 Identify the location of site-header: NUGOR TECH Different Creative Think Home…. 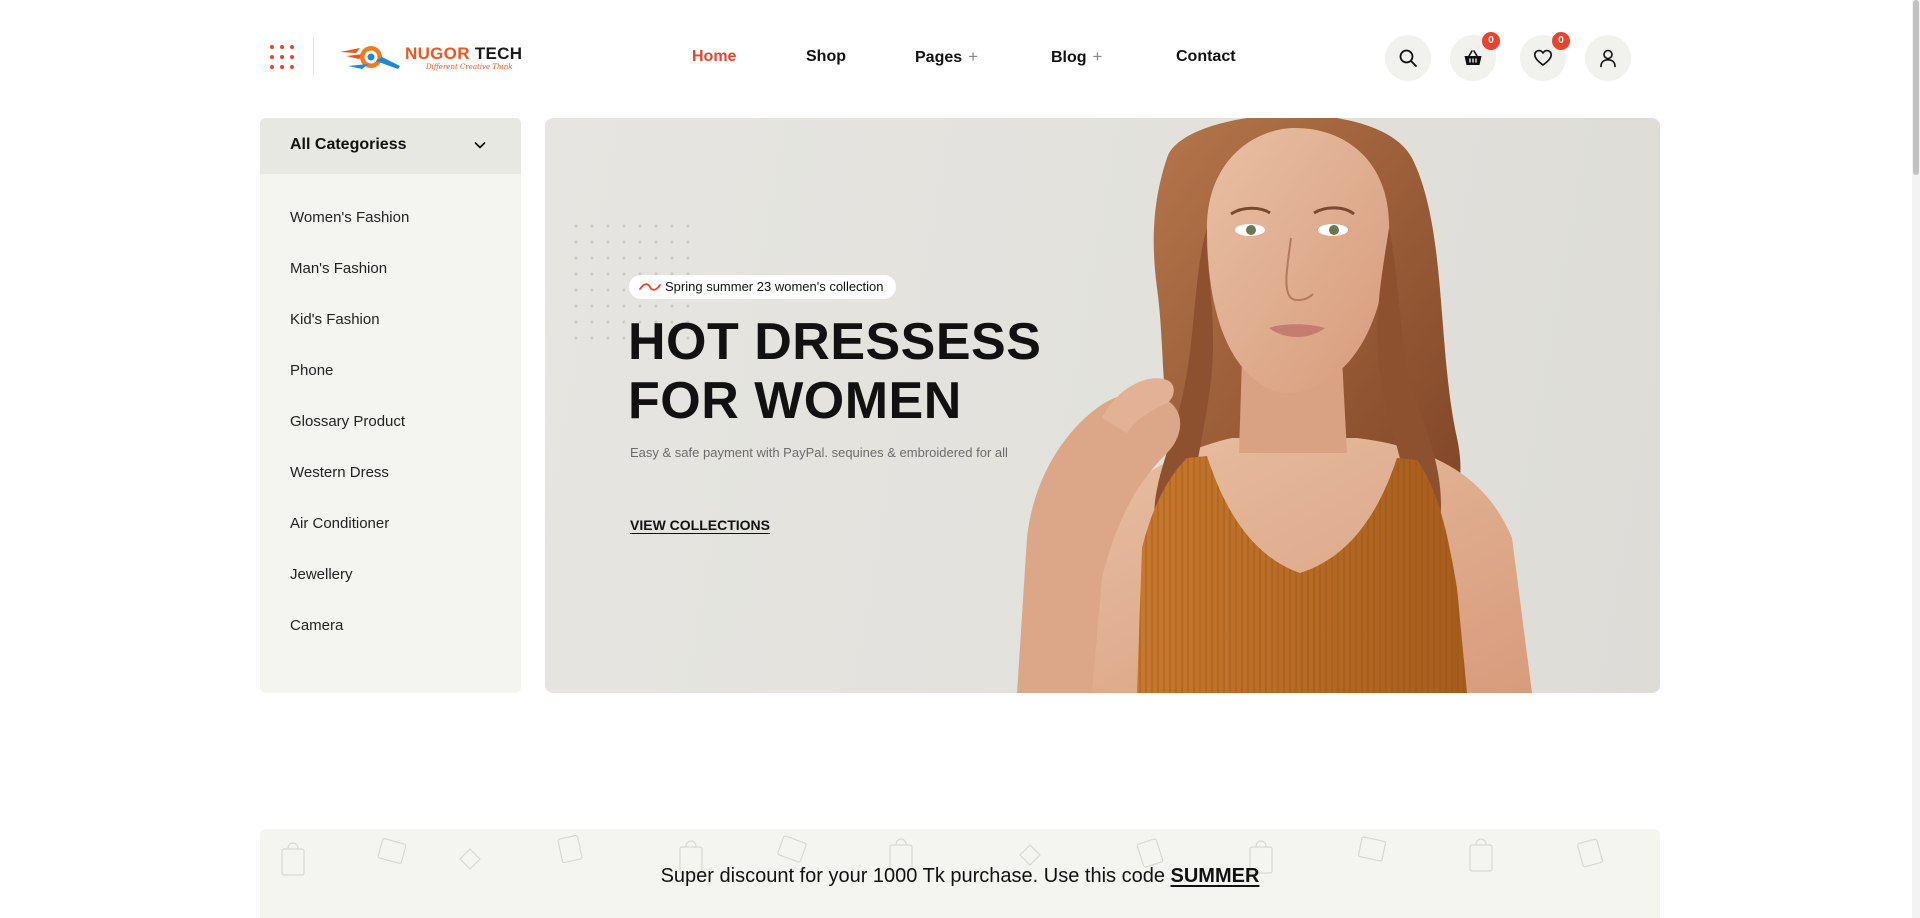
(960, 57).